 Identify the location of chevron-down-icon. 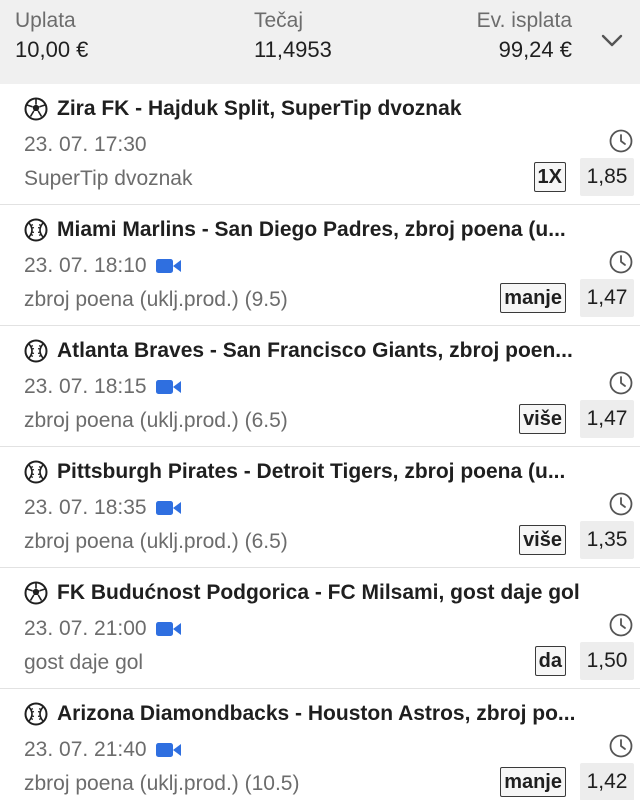
(612, 40).